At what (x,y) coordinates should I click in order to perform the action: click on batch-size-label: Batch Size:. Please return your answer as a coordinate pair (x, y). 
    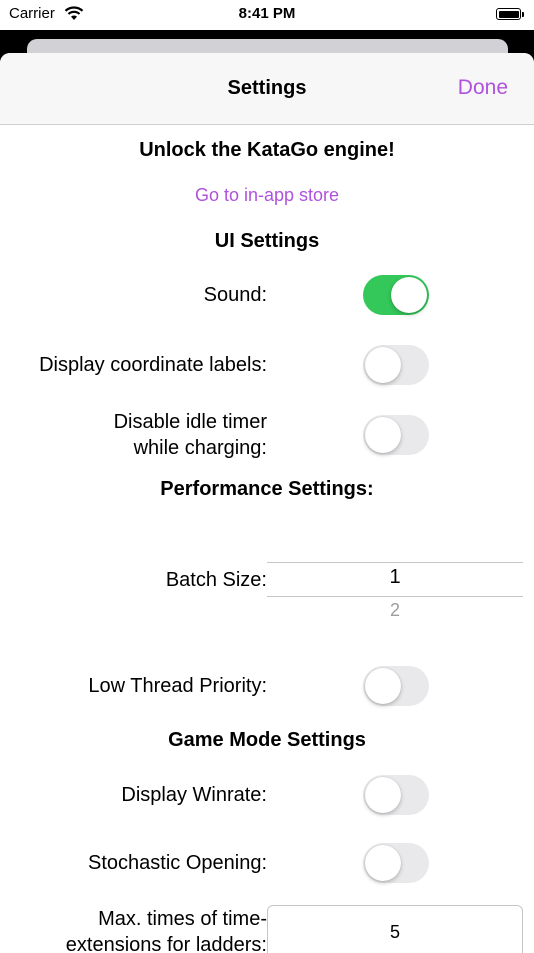
    Looking at the image, I should click on (216, 580).